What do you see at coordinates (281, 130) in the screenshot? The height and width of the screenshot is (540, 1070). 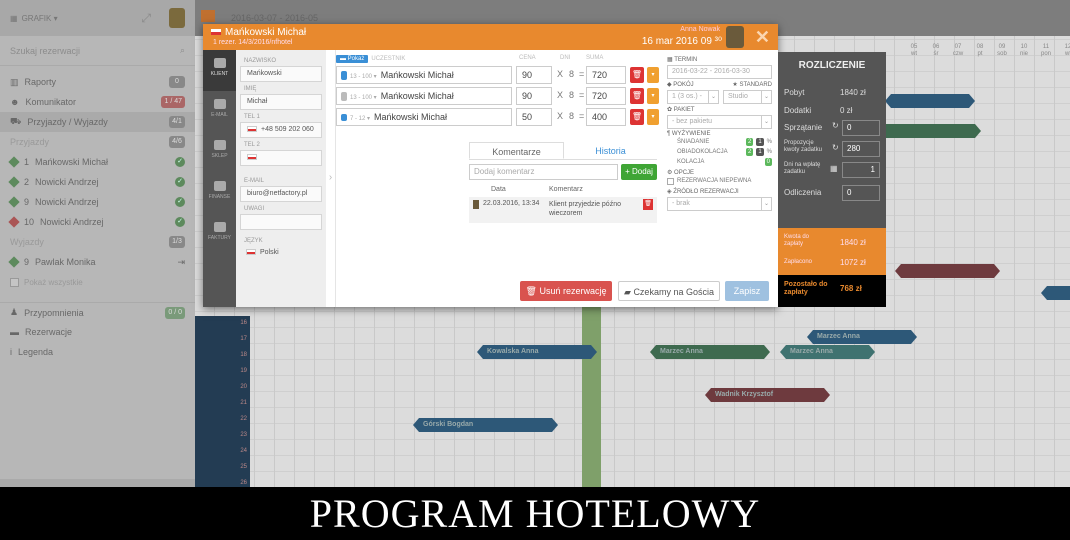 I see `tel1-field: +48 509 202 060` at bounding box center [281, 130].